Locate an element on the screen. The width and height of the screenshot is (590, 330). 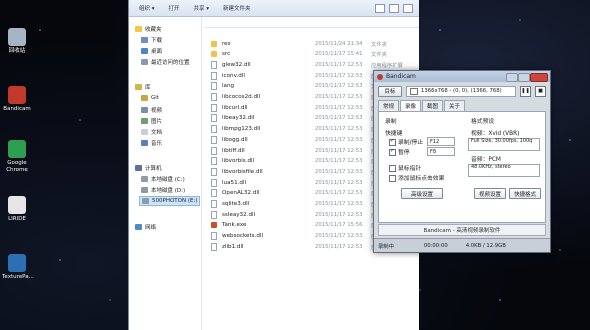
nav-drive-e: 500PHOTON (E:) is located at coordinates (170, 201).